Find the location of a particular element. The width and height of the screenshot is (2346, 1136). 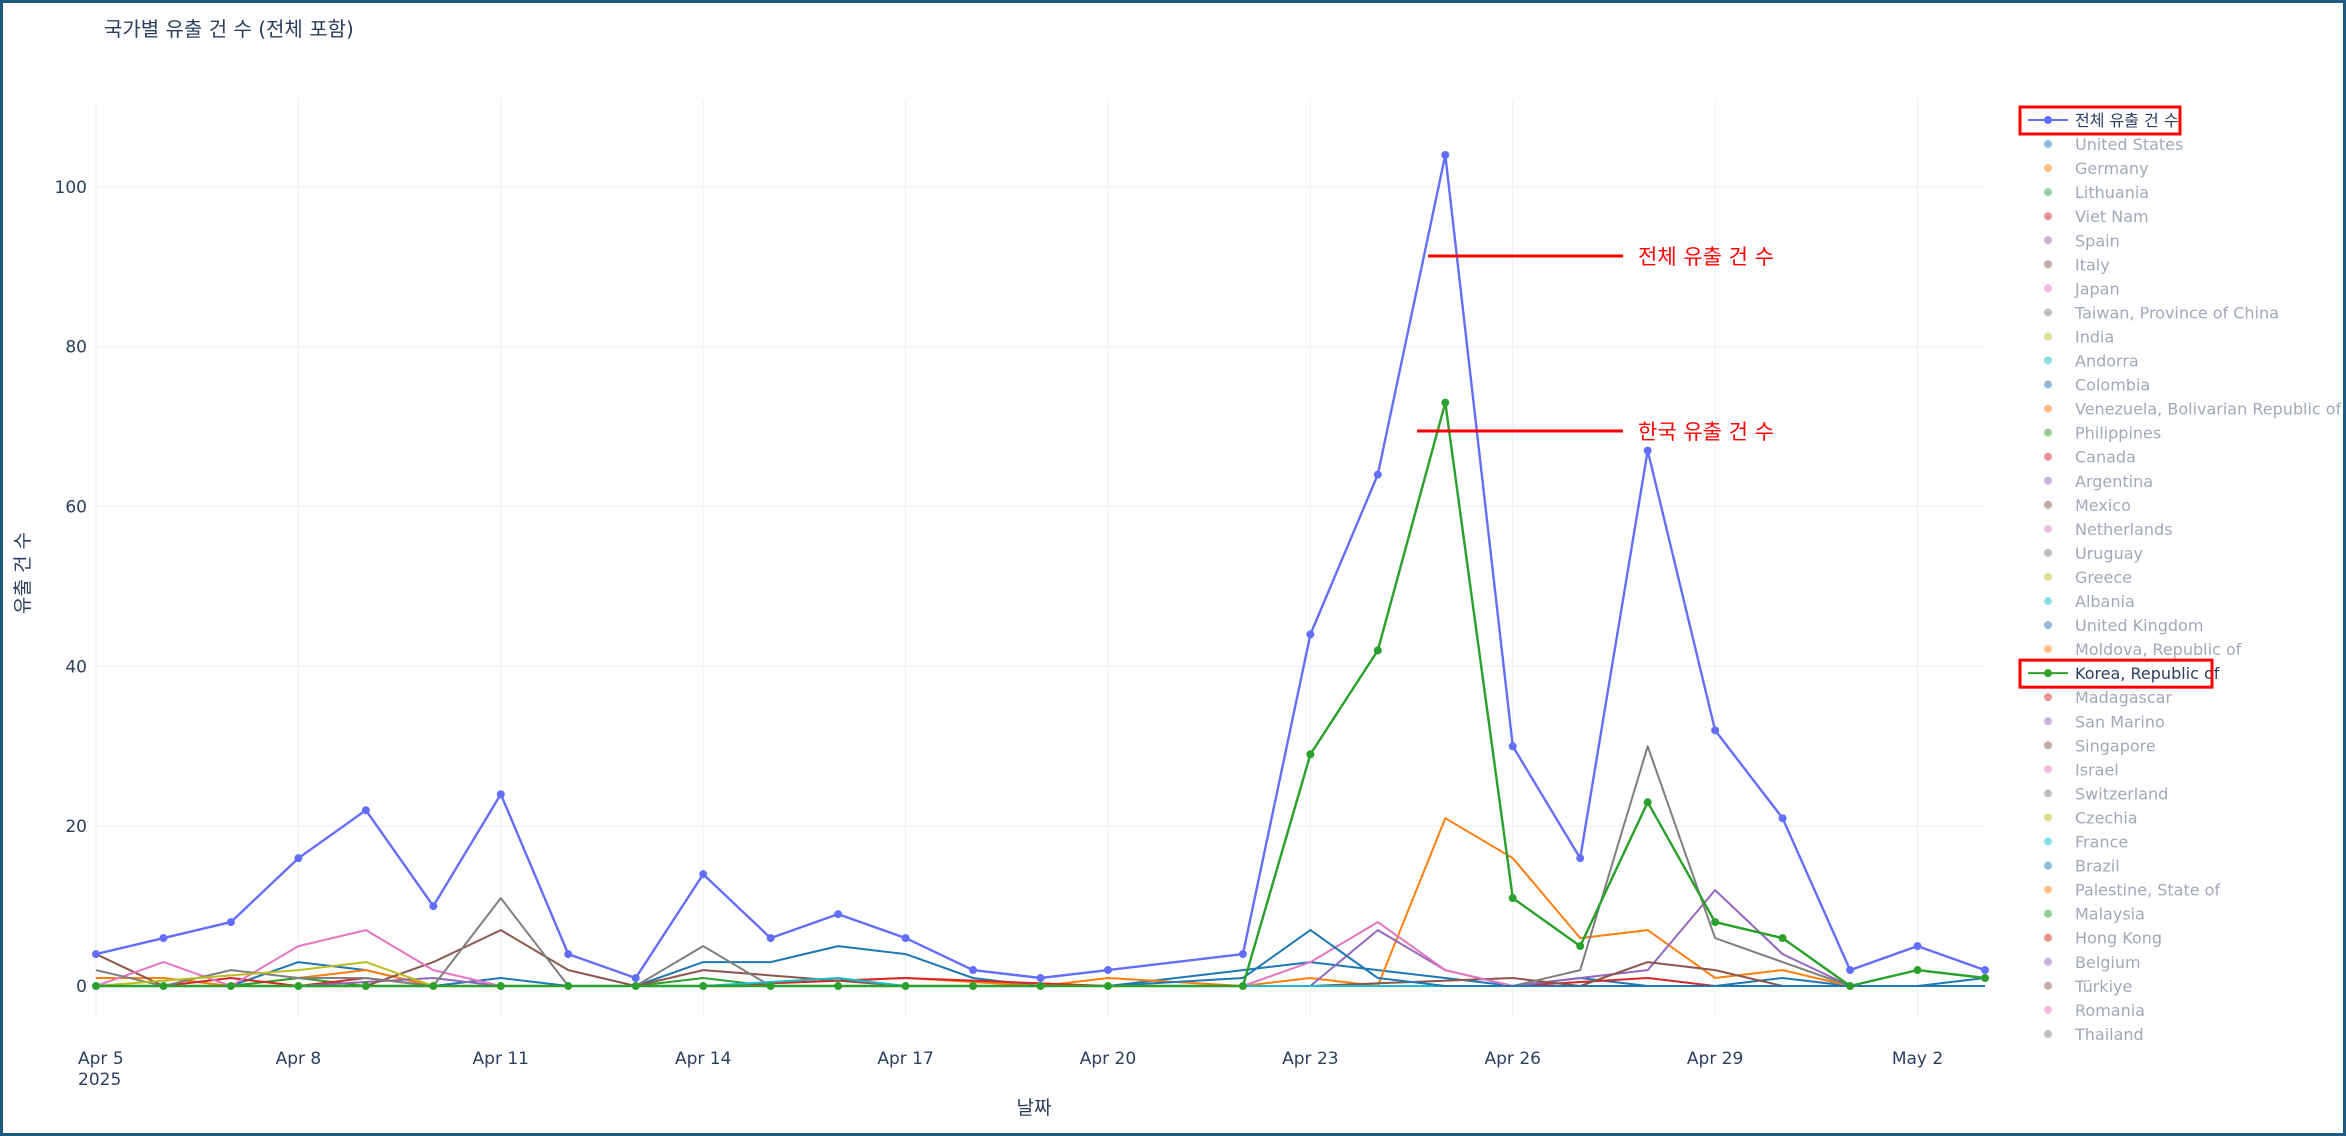

legend-item-italy: Italy is located at coordinates (2077, 264).